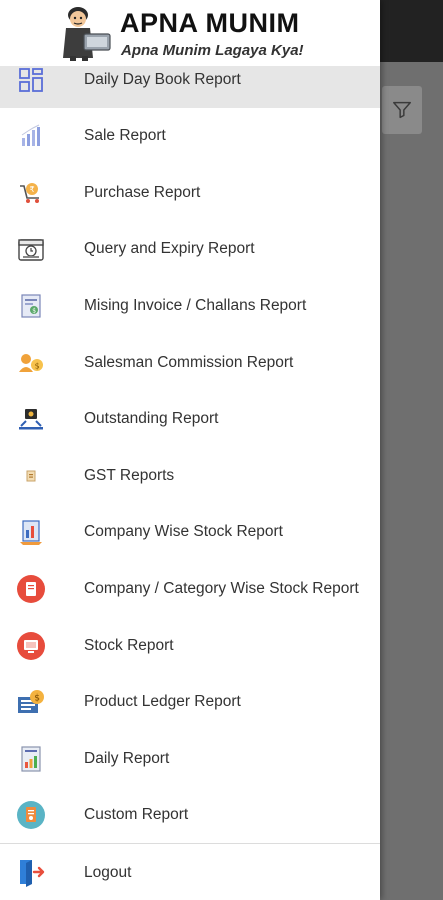  What do you see at coordinates (31, 872) in the screenshot?
I see `logout-icon` at bounding box center [31, 872].